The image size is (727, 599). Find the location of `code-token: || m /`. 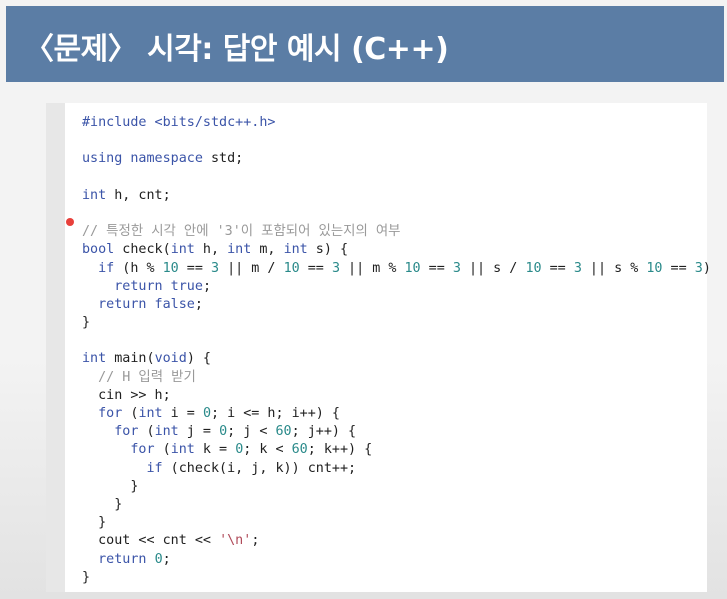

code-token: || m / is located at coordinates (251, 268).